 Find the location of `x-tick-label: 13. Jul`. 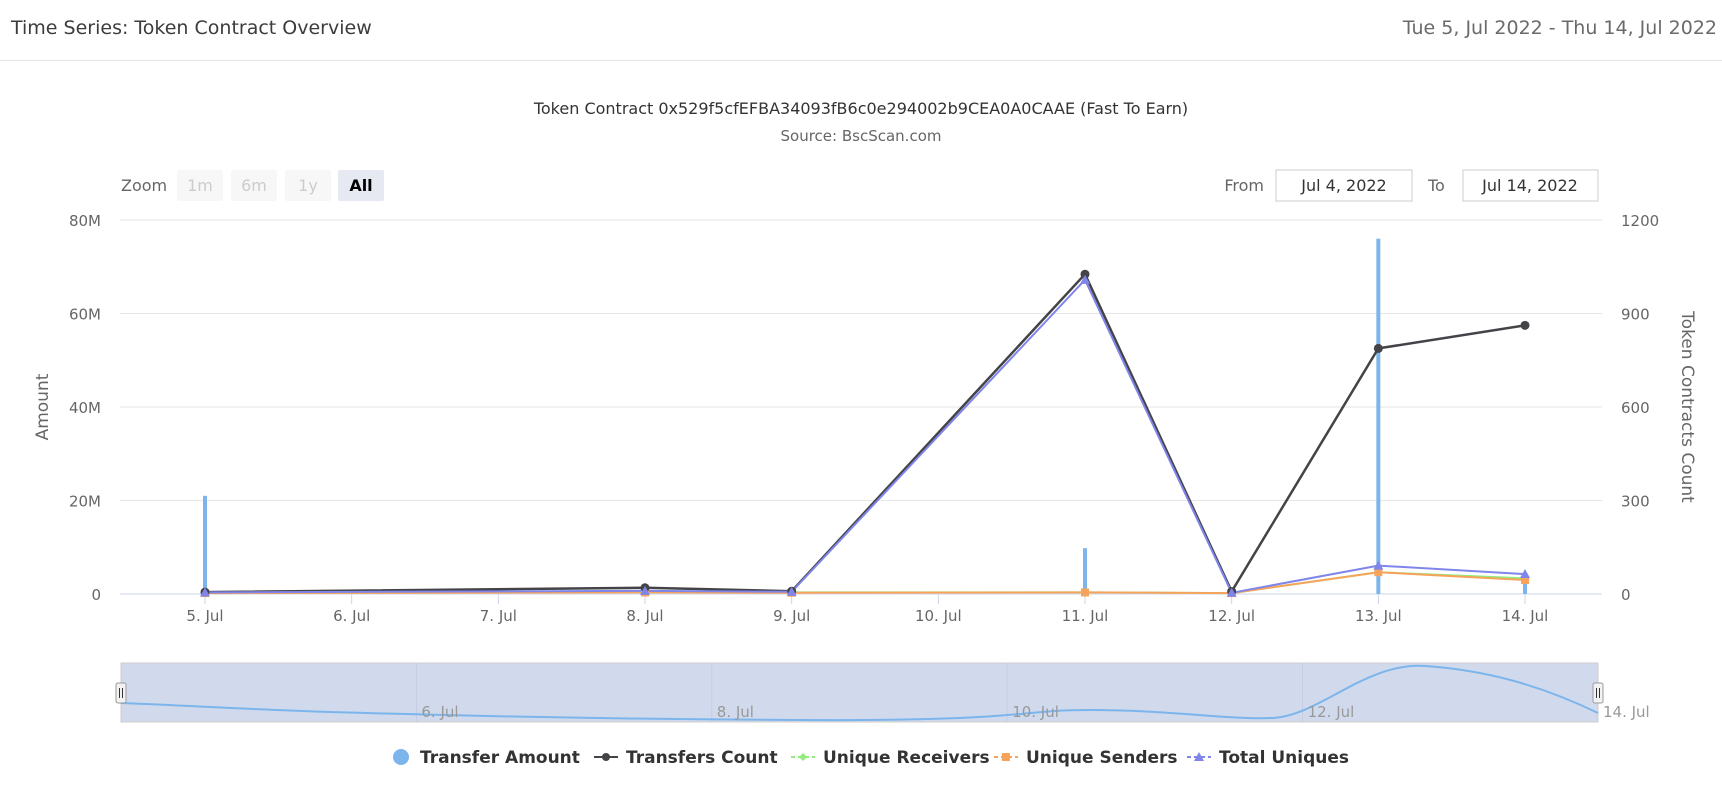

x-tick-label: 13. Jul is located at coordinates (1378, 616).